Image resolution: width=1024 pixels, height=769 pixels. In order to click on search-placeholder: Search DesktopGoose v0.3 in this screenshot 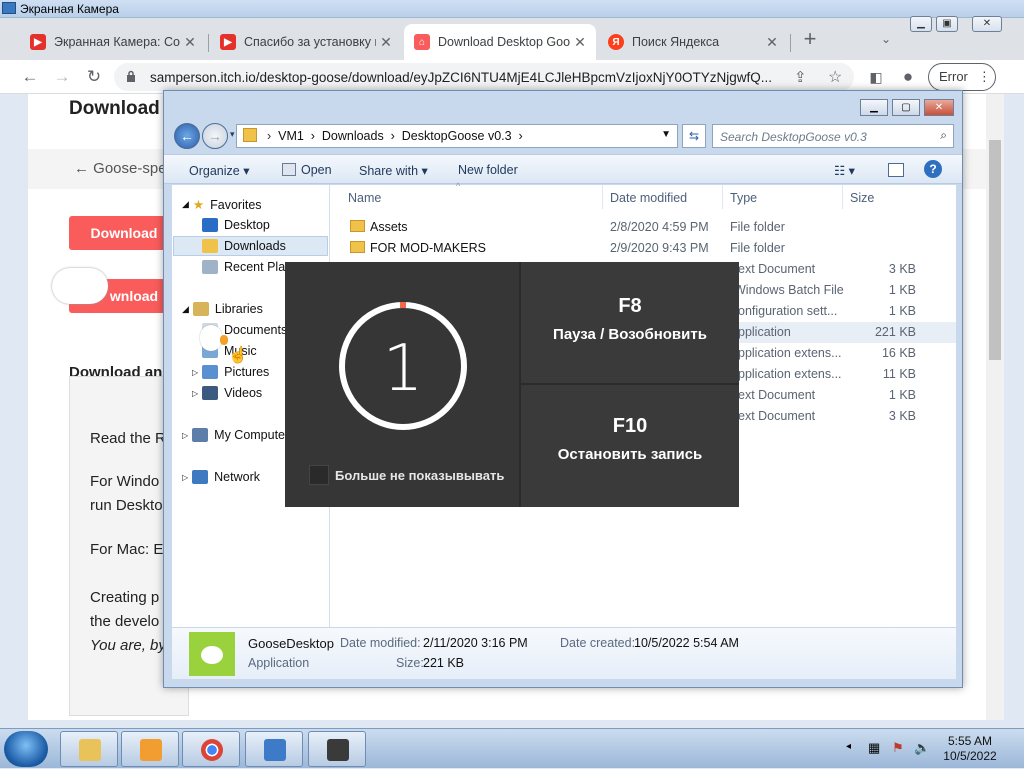, I will do `click(793, 137)`.